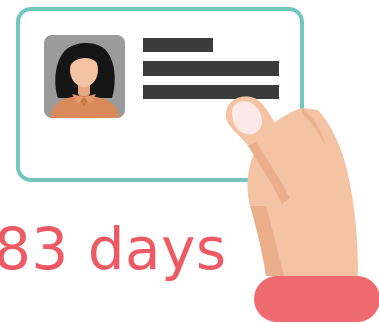  What do you see at coordinates (113, 249) in the screenshot?
I see `days-count-label: 83 days` at bounding box center [113, 249].